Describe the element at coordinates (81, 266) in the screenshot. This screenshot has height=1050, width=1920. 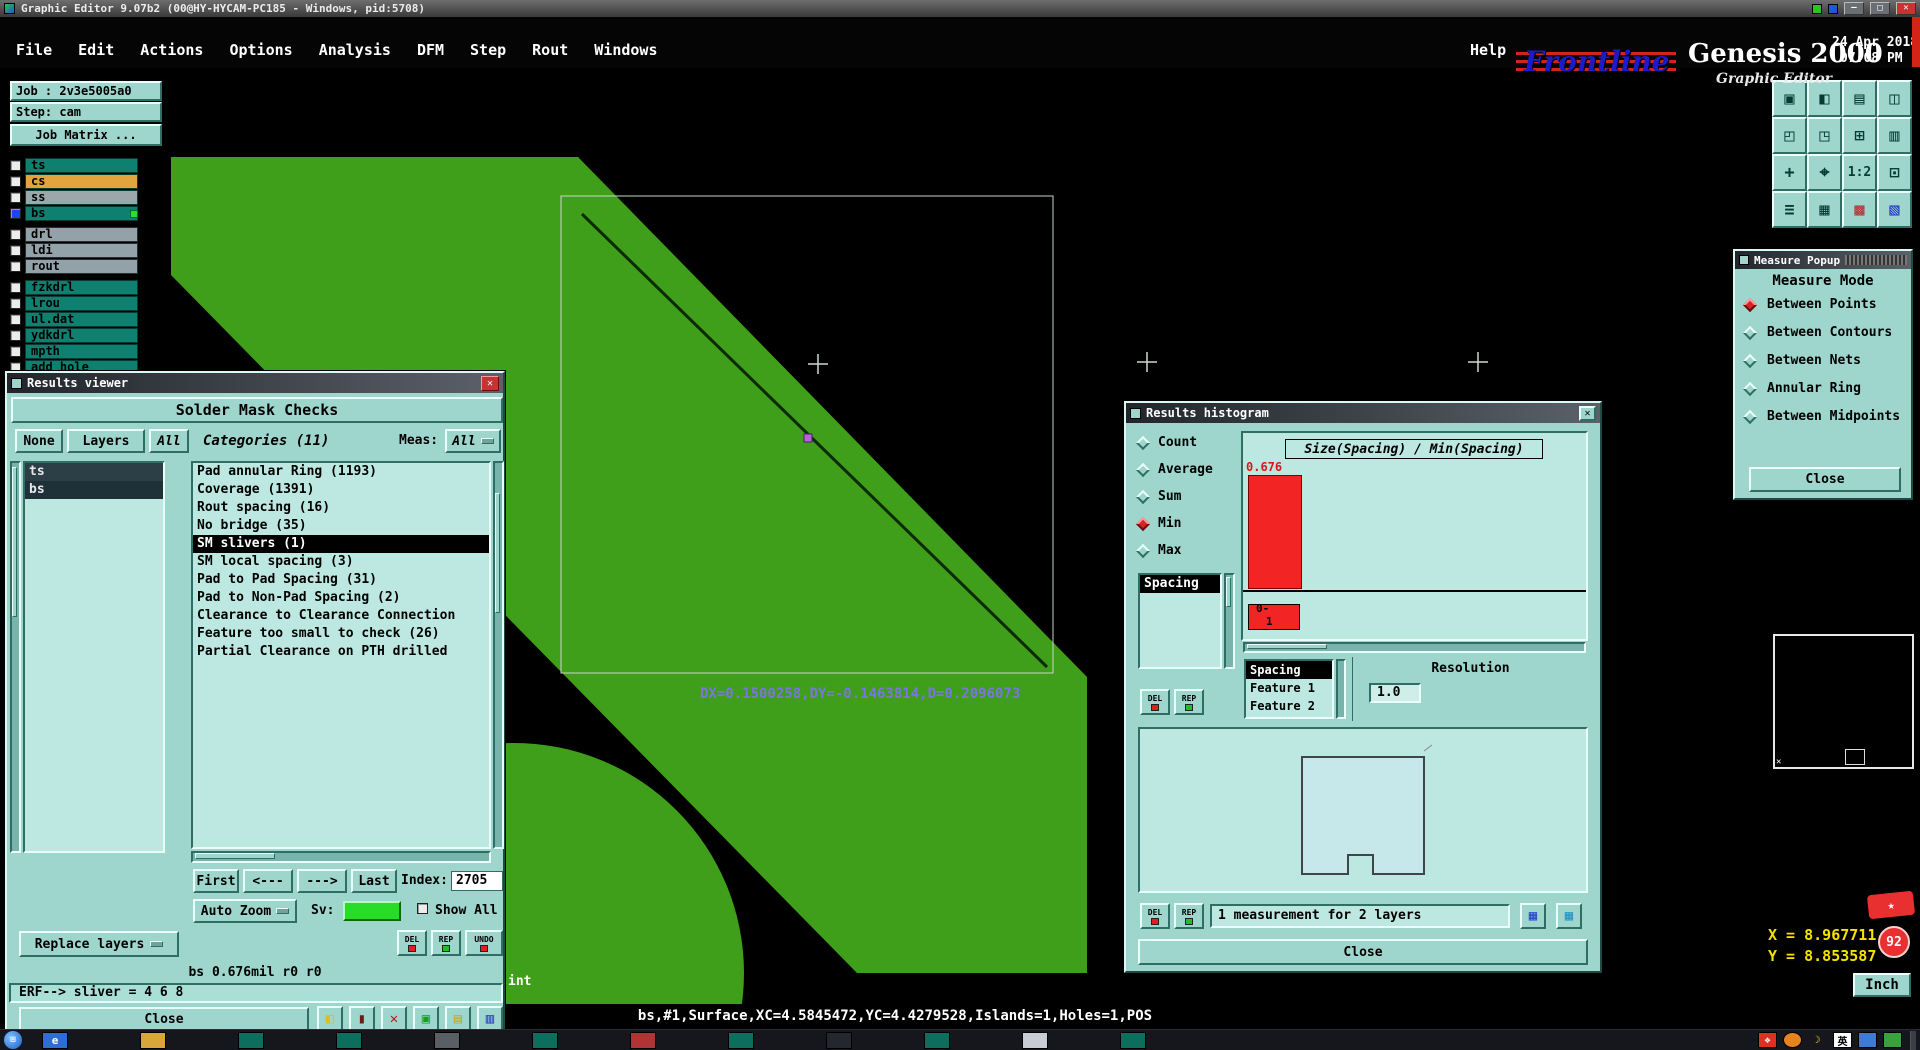
I see `layer-name: rout` at that location.